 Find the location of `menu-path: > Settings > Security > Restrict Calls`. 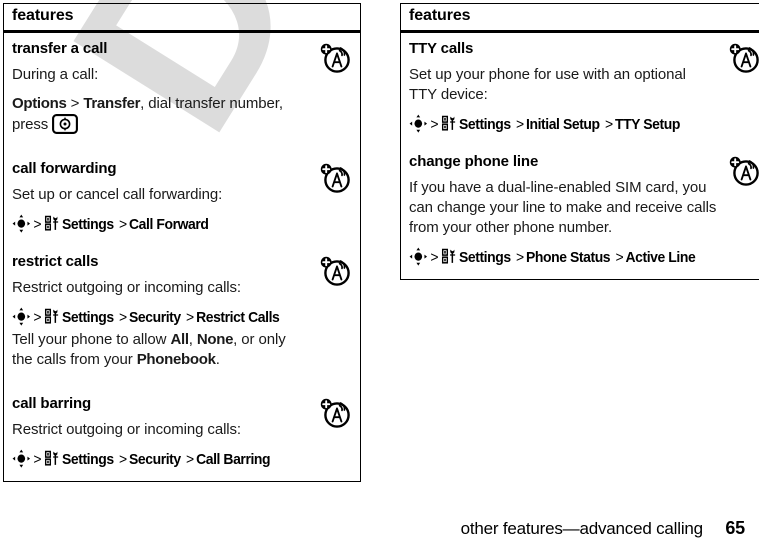

menu-path: > Settings > Security > Restrict Calls is located at coordinates (149, 317).